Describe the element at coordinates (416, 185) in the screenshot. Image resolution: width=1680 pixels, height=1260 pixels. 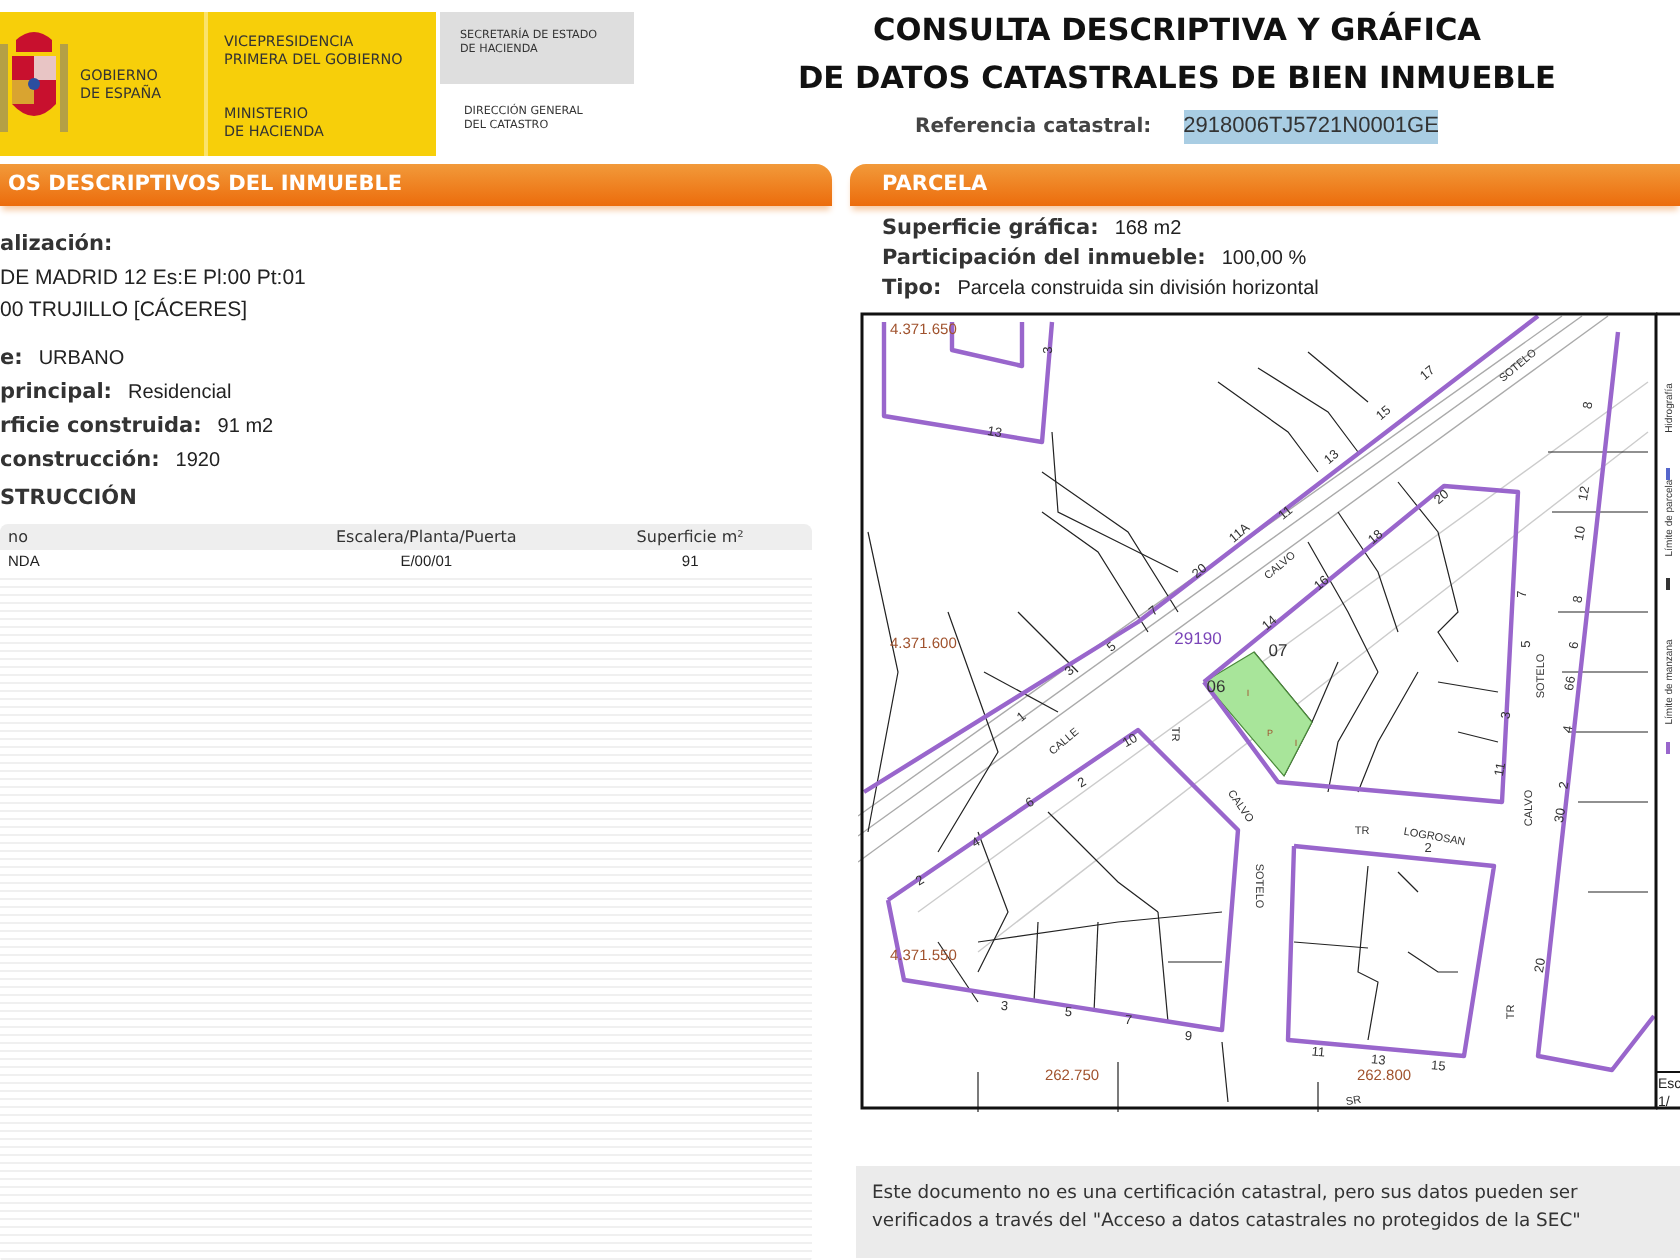
I see `section-header: OS DESCRIPTIVOS DEL INMUEBLE` at that location.